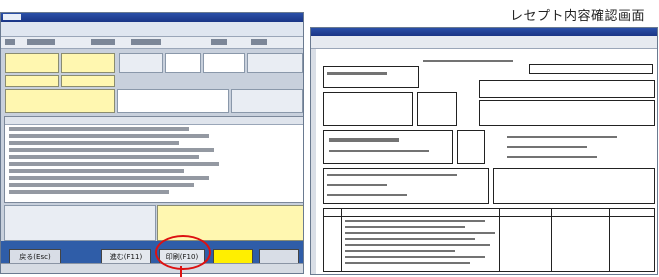  What do you see at coordinates (12, 17) in the screenshot?
I see `app-logo` at bounding box center [12, 17].